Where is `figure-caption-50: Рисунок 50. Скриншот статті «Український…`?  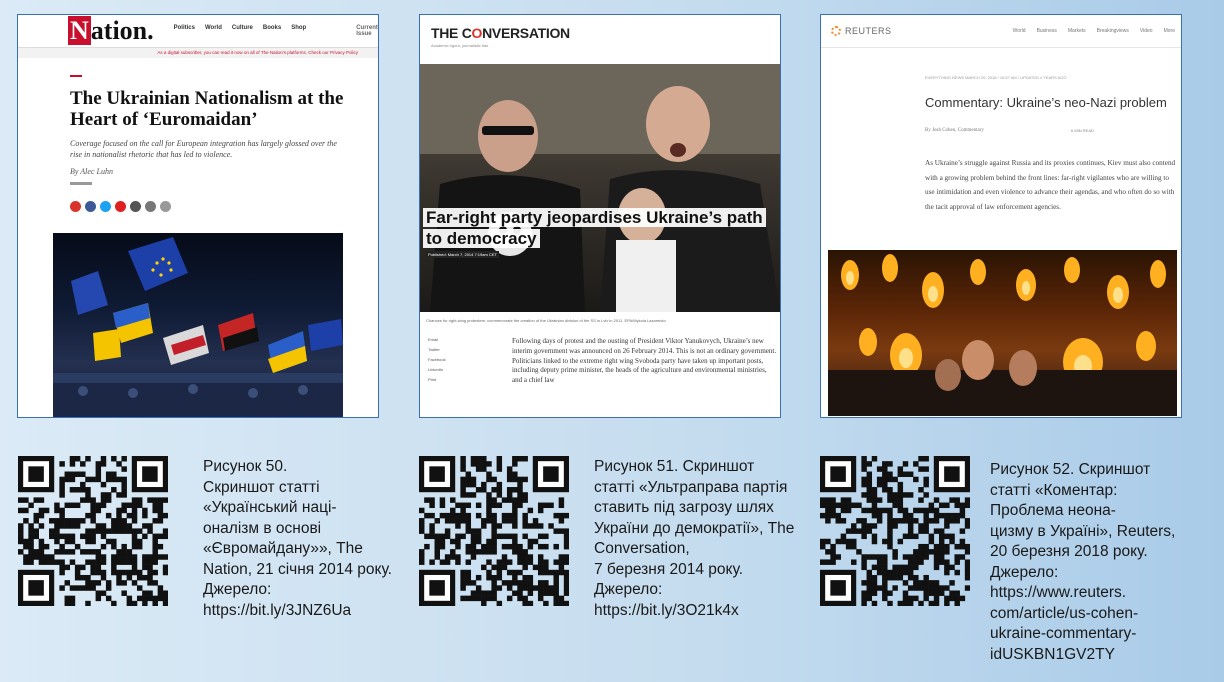 figure-caption-50: Рисунок 50. Скриншот статті «Український… is located at coordinates (297, 538).